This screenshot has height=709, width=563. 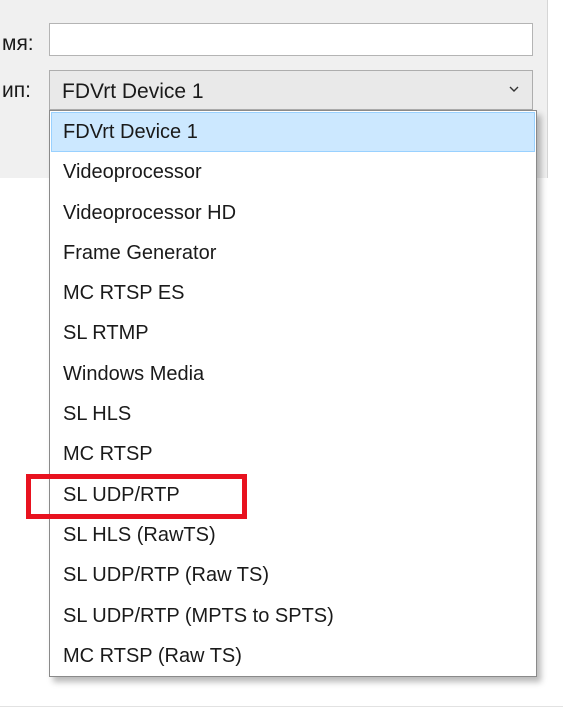 What do you see at coordinates (293, 616) in the screenshot?
I see `dropdown-option-sl-udp-rtp-mpts-to-spts: SL UDP/RTP (MPTS to SPTS)` at bounding box center [293, 616].